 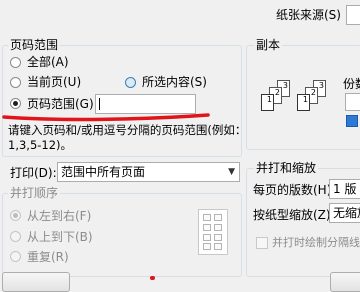 What do you see at coordinates (174, 82) in the screenshot?
I see `radio-selection-label: 所选内容(S)` at bounding box center [174, 82].